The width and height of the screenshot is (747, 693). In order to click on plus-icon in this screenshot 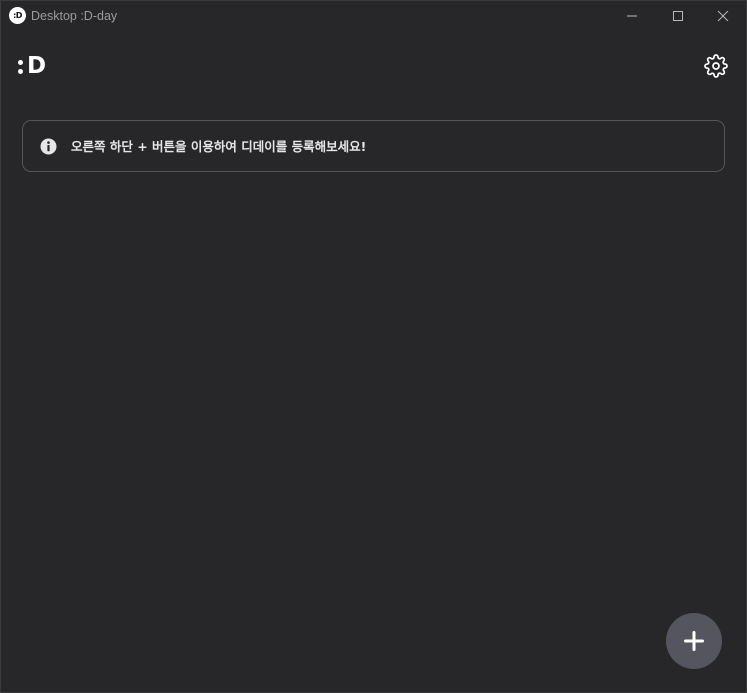, I will do `click(694, 641)`.